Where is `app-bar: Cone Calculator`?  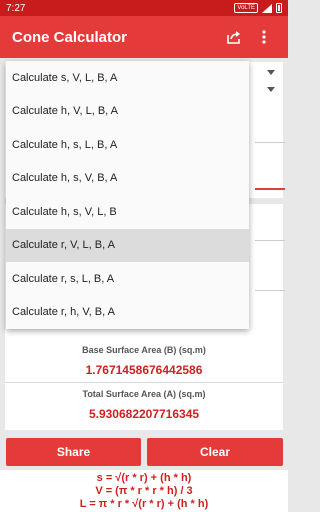
app-bar: Cone Calculator is located at coordinates (144, 37).